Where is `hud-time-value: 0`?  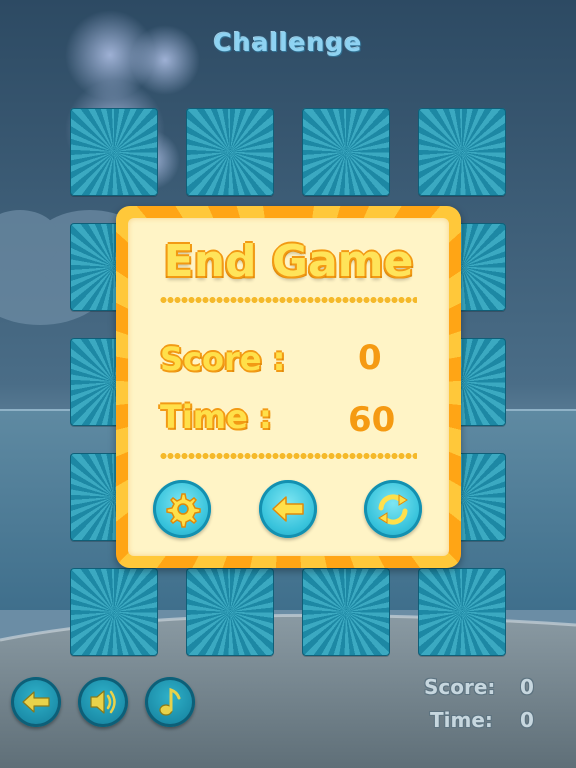 hud-time-value: 0 is located at coordinates (527, 720).